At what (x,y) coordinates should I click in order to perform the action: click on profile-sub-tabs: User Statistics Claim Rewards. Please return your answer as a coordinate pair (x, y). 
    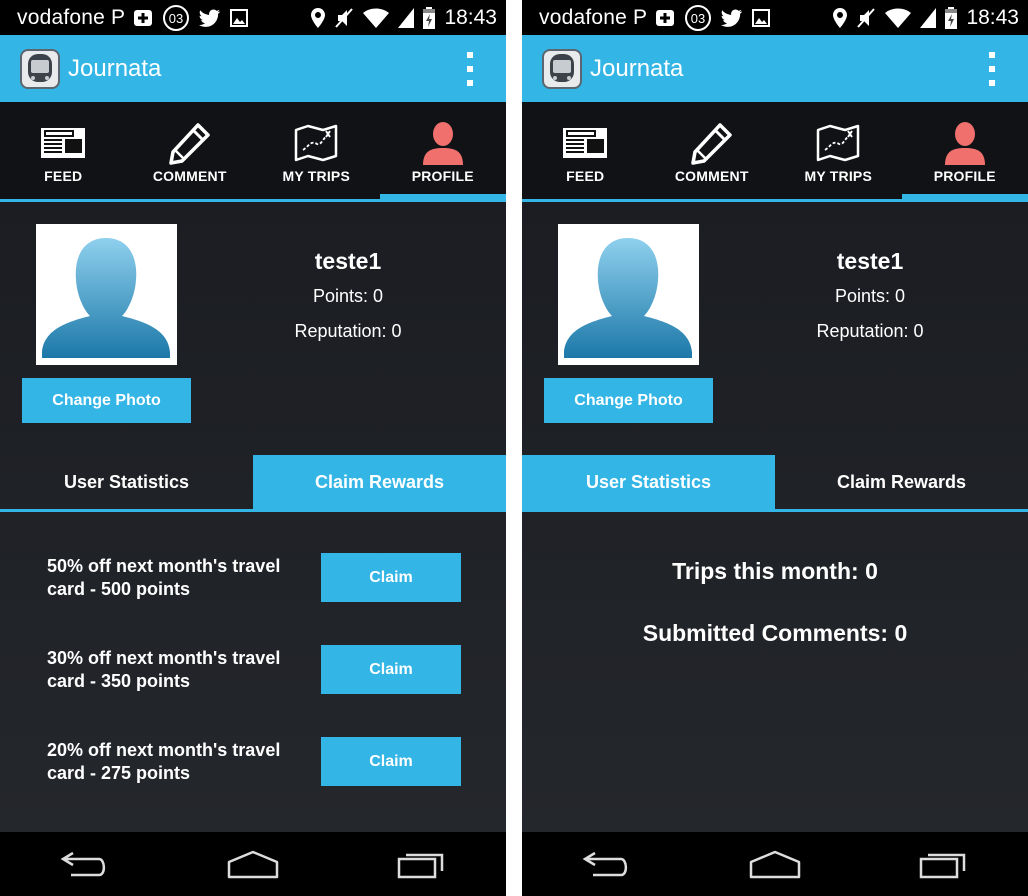
    Looking at the image, I should click on (775, 482).